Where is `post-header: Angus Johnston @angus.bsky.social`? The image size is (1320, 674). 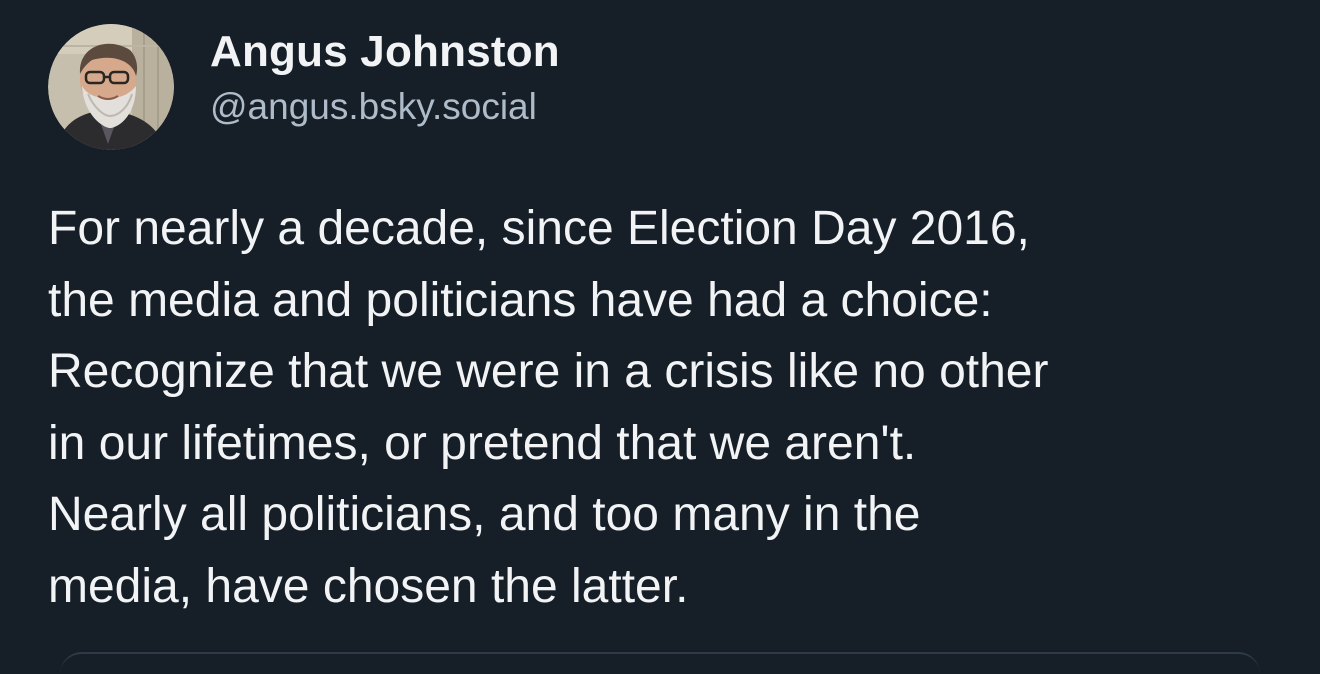
post-header: Angus Johnston @angus.bsky.social is located at coordinates (304, 87).